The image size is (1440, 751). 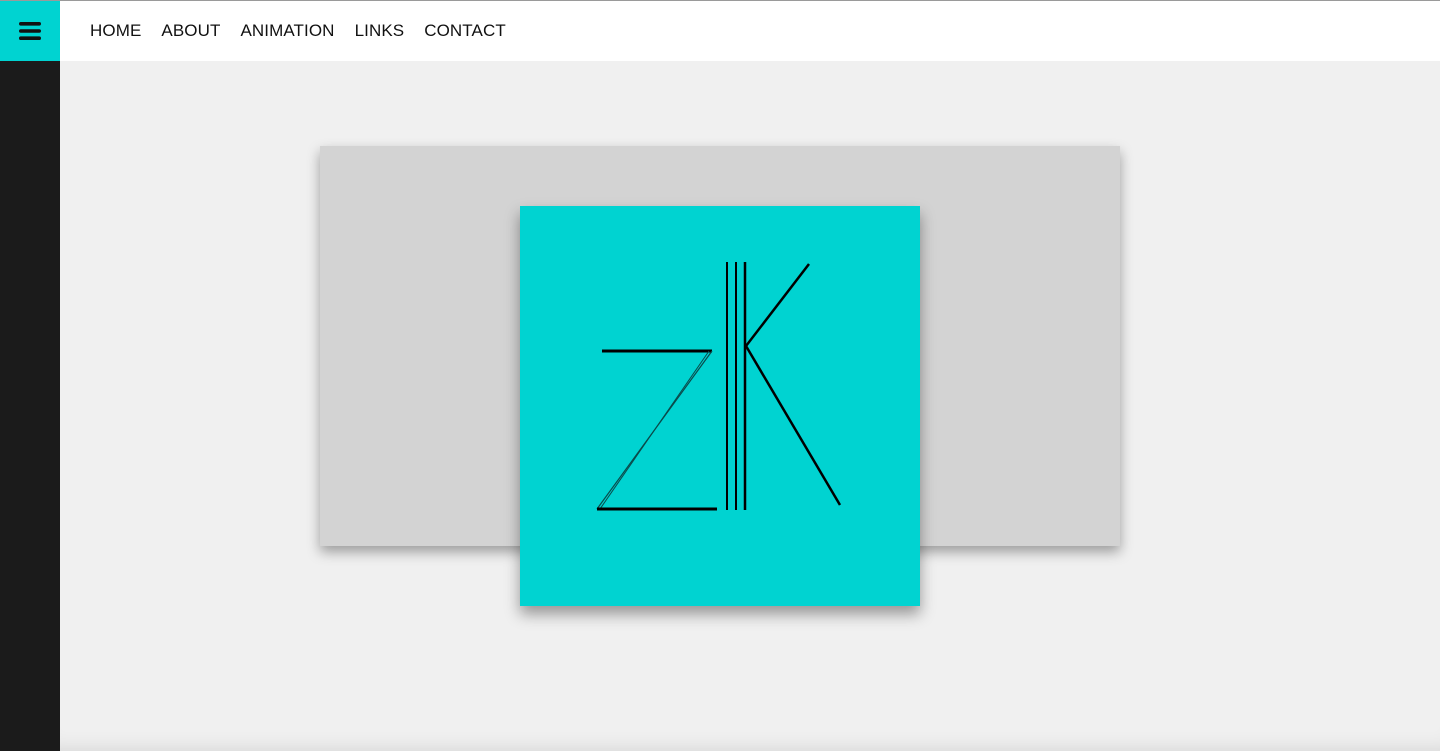 I want to click on zk-monogram-logo, so click(x=719, y=386).